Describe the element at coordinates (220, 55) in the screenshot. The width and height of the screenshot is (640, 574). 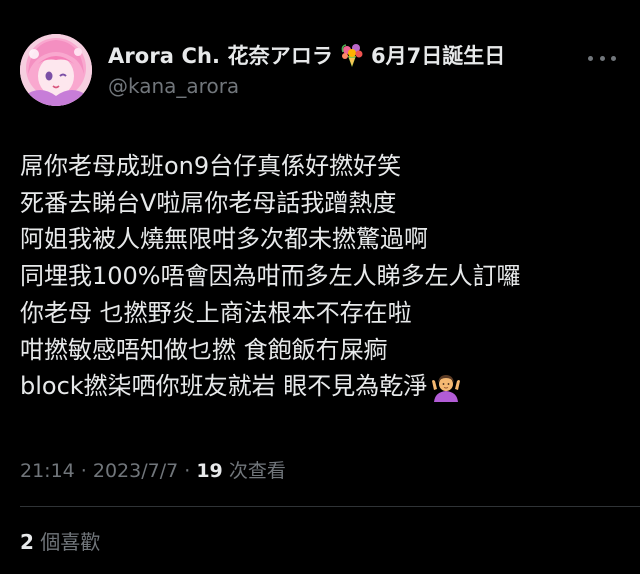
I see `display-name: Arora Ch. 花奈アロラ` at that location.